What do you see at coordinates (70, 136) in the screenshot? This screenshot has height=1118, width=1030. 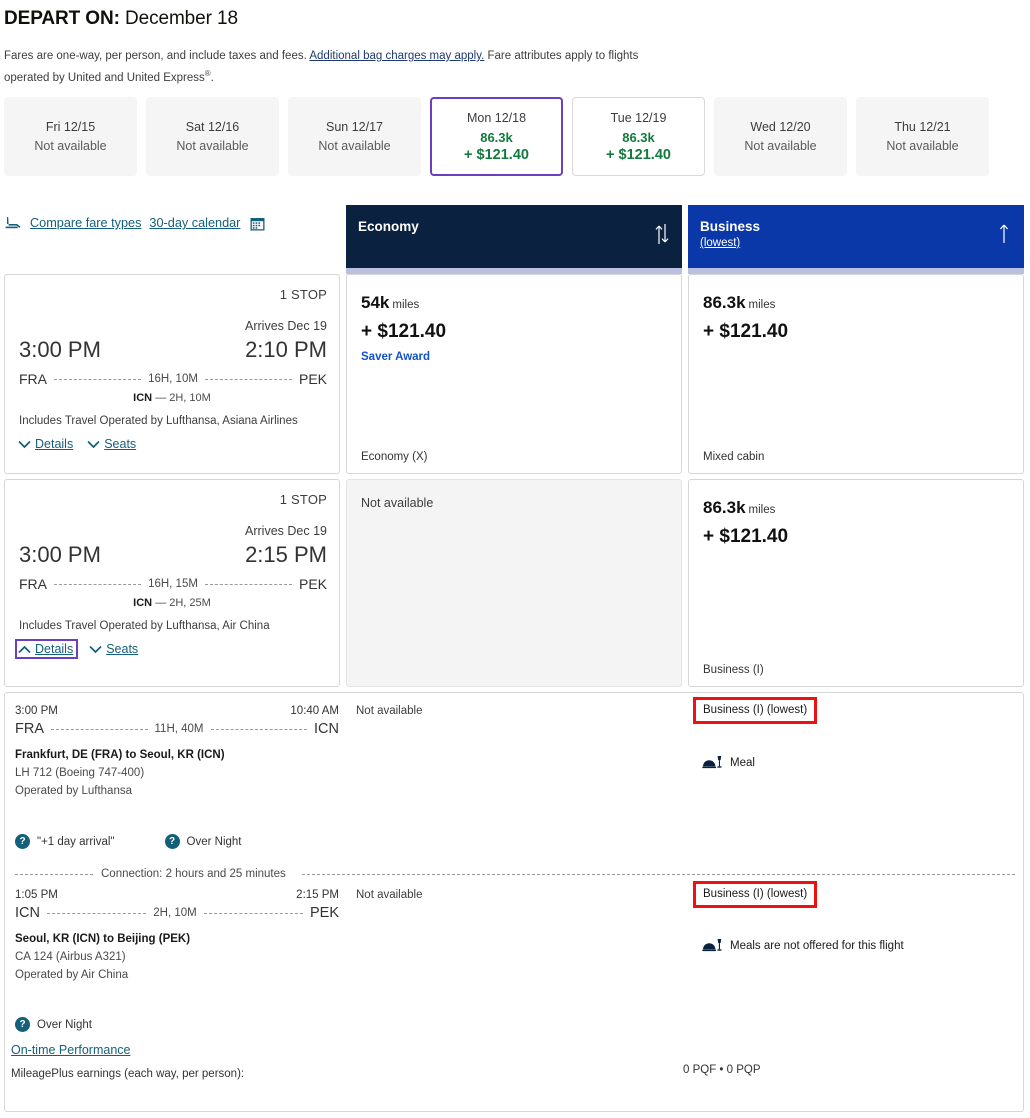 I see `date-card-fri-12-15: Fri 12/15 Not available` at bounding box center [70, 136].